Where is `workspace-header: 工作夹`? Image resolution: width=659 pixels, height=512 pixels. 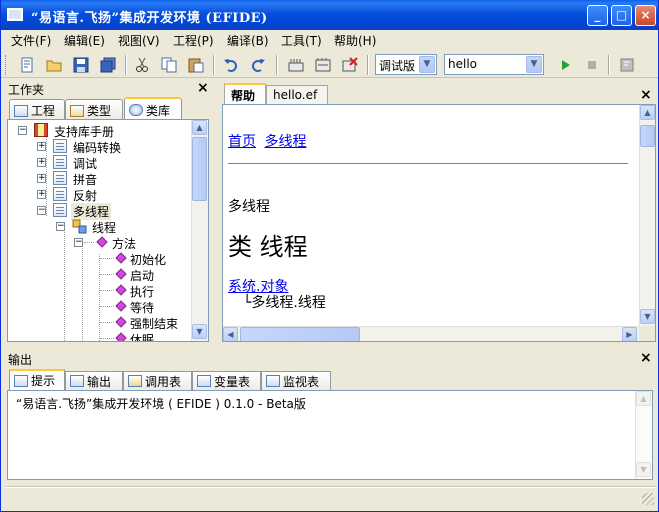
workspace-header: 工作夹 is located at coordinates (26, 90).